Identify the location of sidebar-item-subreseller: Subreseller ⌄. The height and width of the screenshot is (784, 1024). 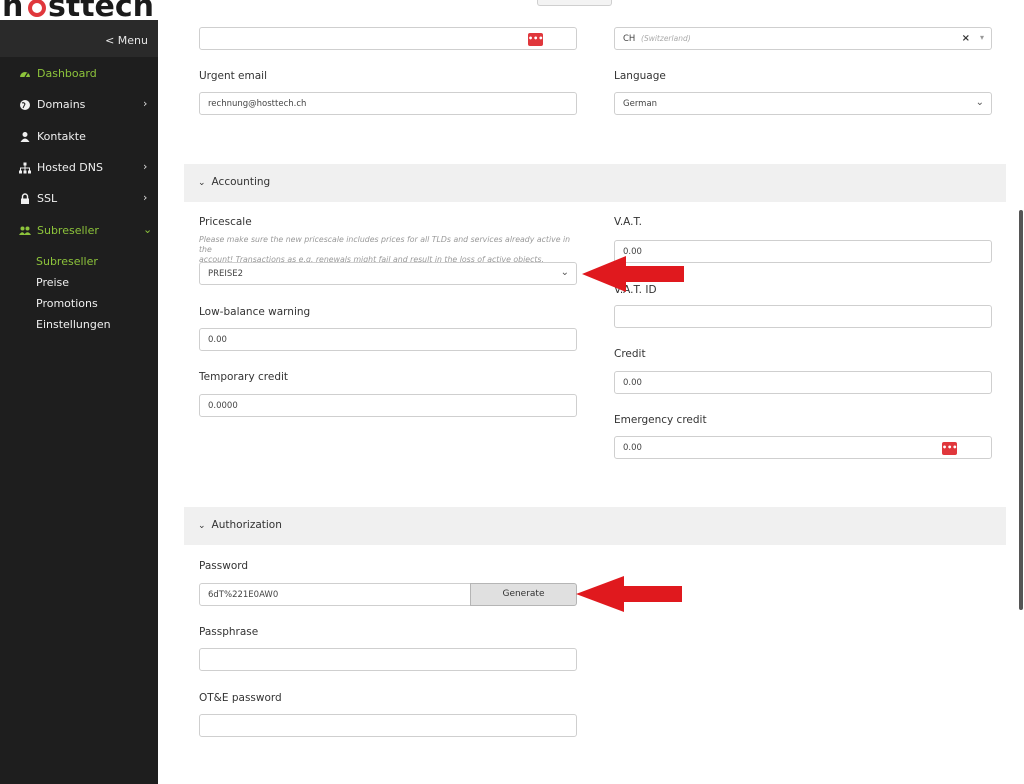
(79, 231).